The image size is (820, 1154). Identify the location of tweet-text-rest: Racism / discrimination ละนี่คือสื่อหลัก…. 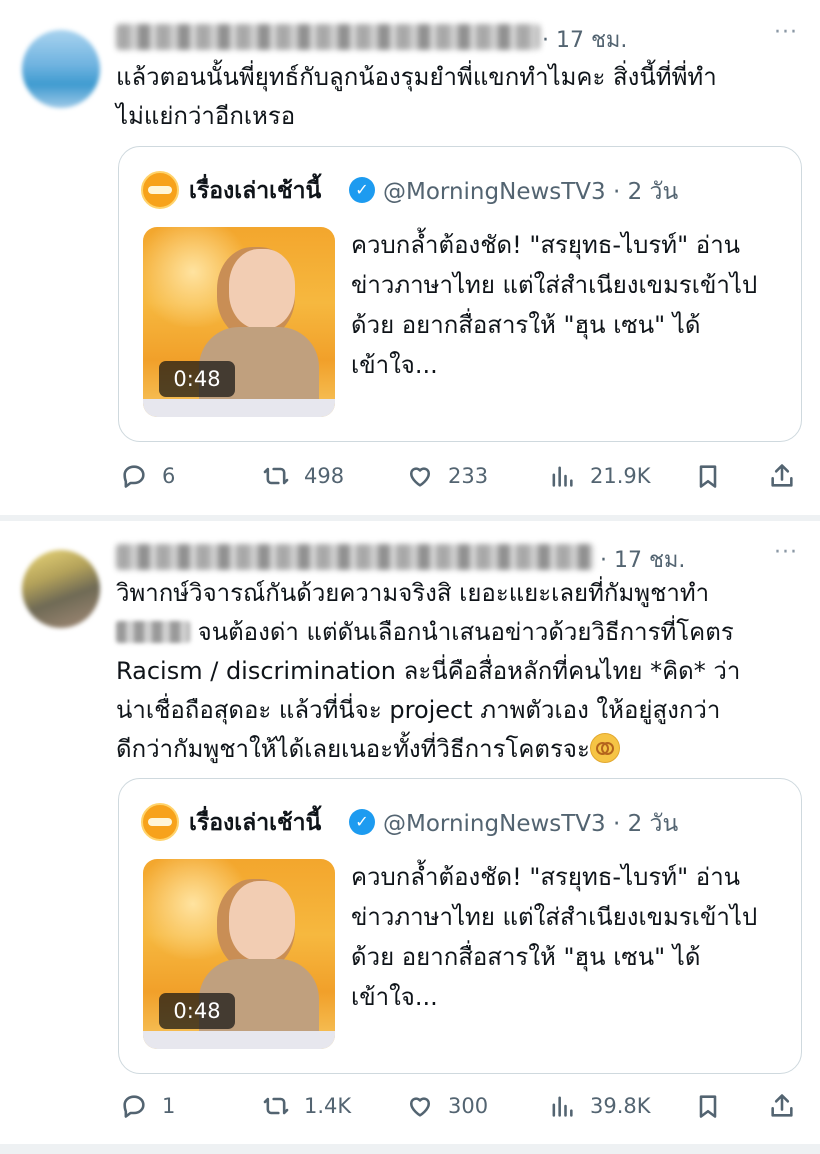
(428, 710).